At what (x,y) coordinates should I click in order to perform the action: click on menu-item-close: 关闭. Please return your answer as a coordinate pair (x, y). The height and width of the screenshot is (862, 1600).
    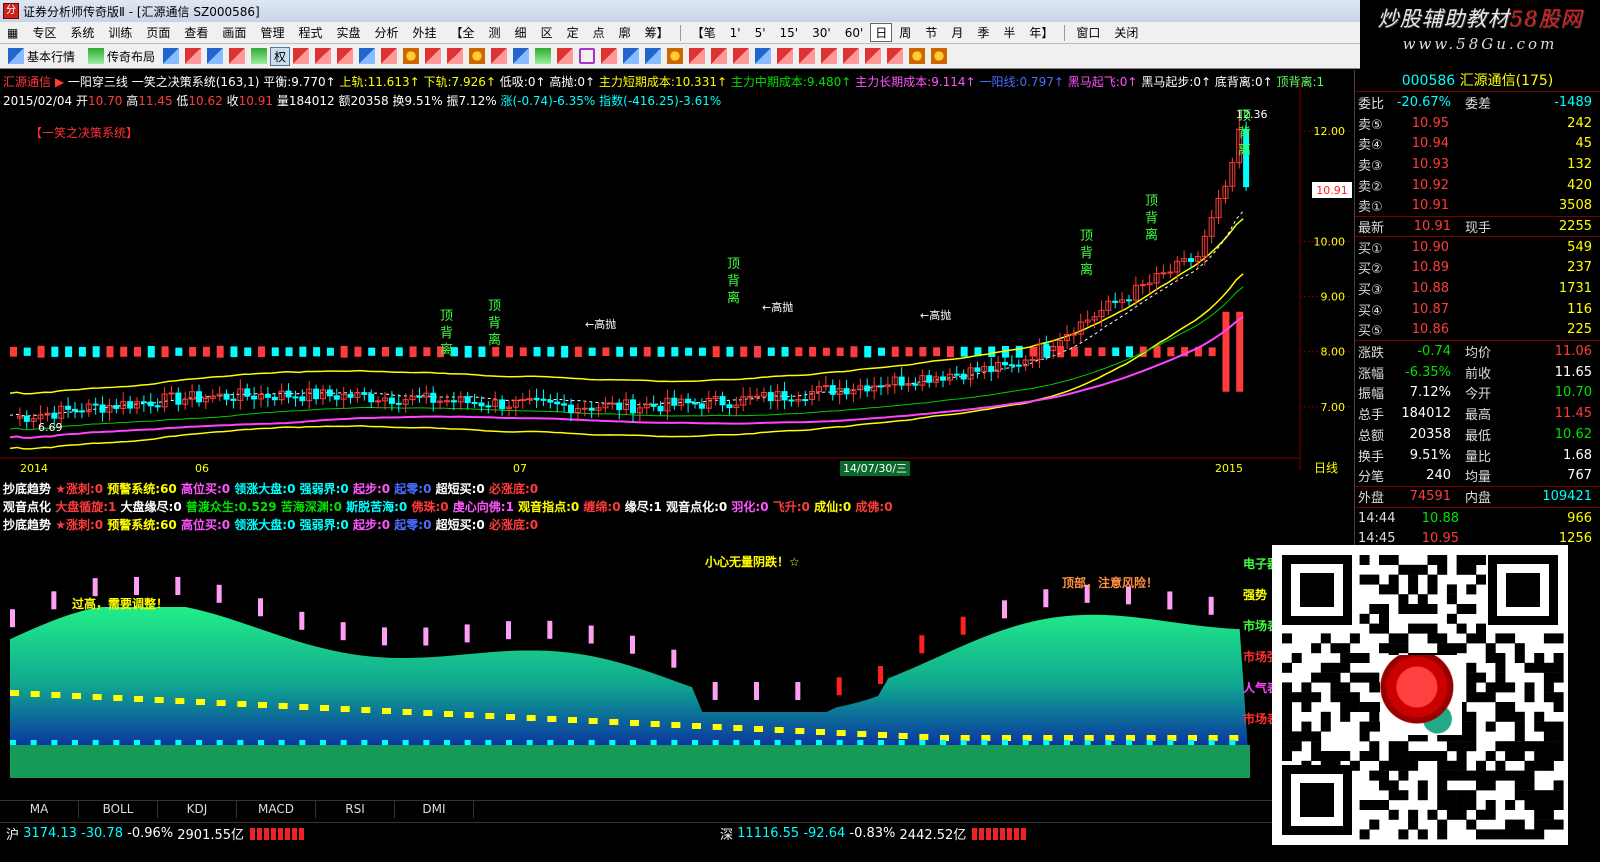
    Looking at the image, I should click on (1126, 32).